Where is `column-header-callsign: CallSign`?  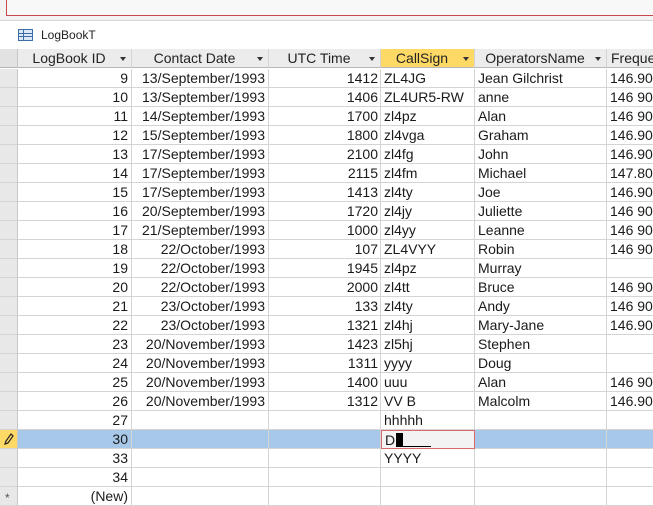
column-header-callsign: CallSign is located at coordinates (428, 58).